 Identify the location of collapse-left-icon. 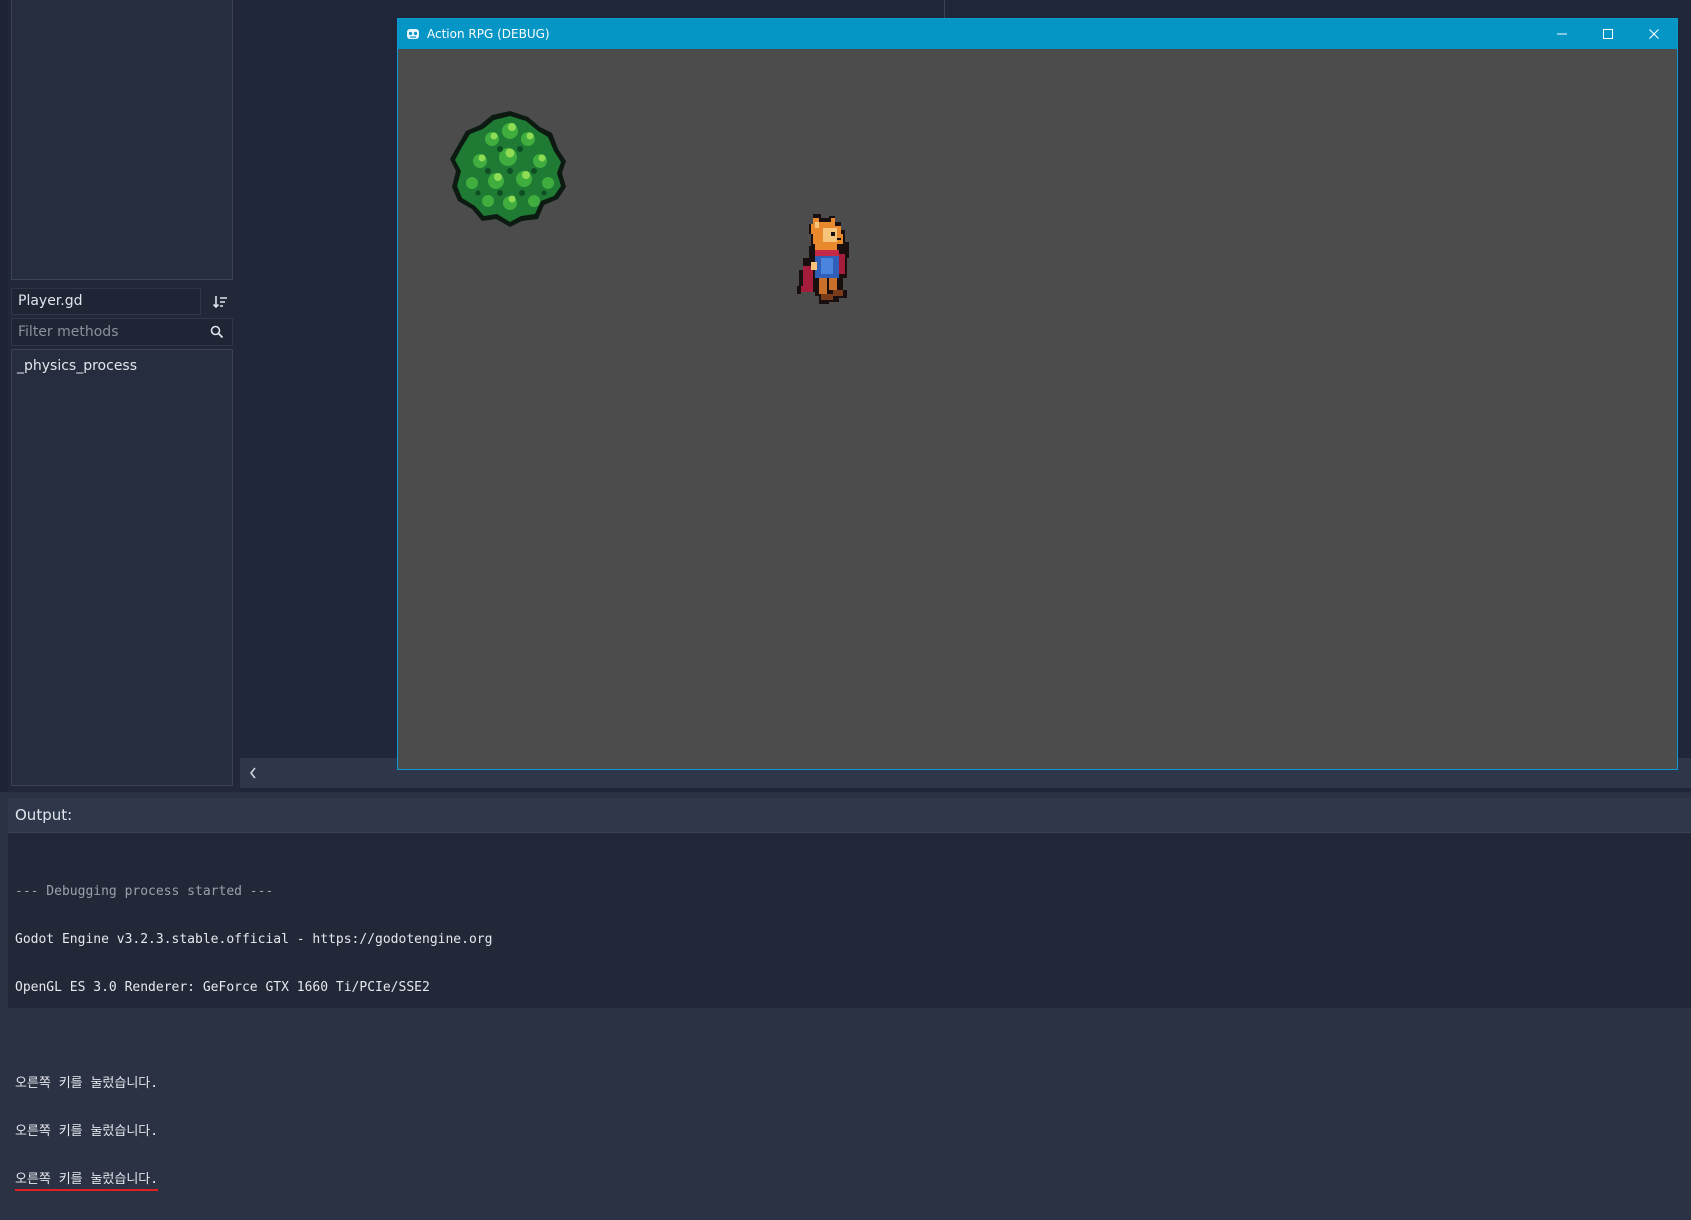
(252, 773).